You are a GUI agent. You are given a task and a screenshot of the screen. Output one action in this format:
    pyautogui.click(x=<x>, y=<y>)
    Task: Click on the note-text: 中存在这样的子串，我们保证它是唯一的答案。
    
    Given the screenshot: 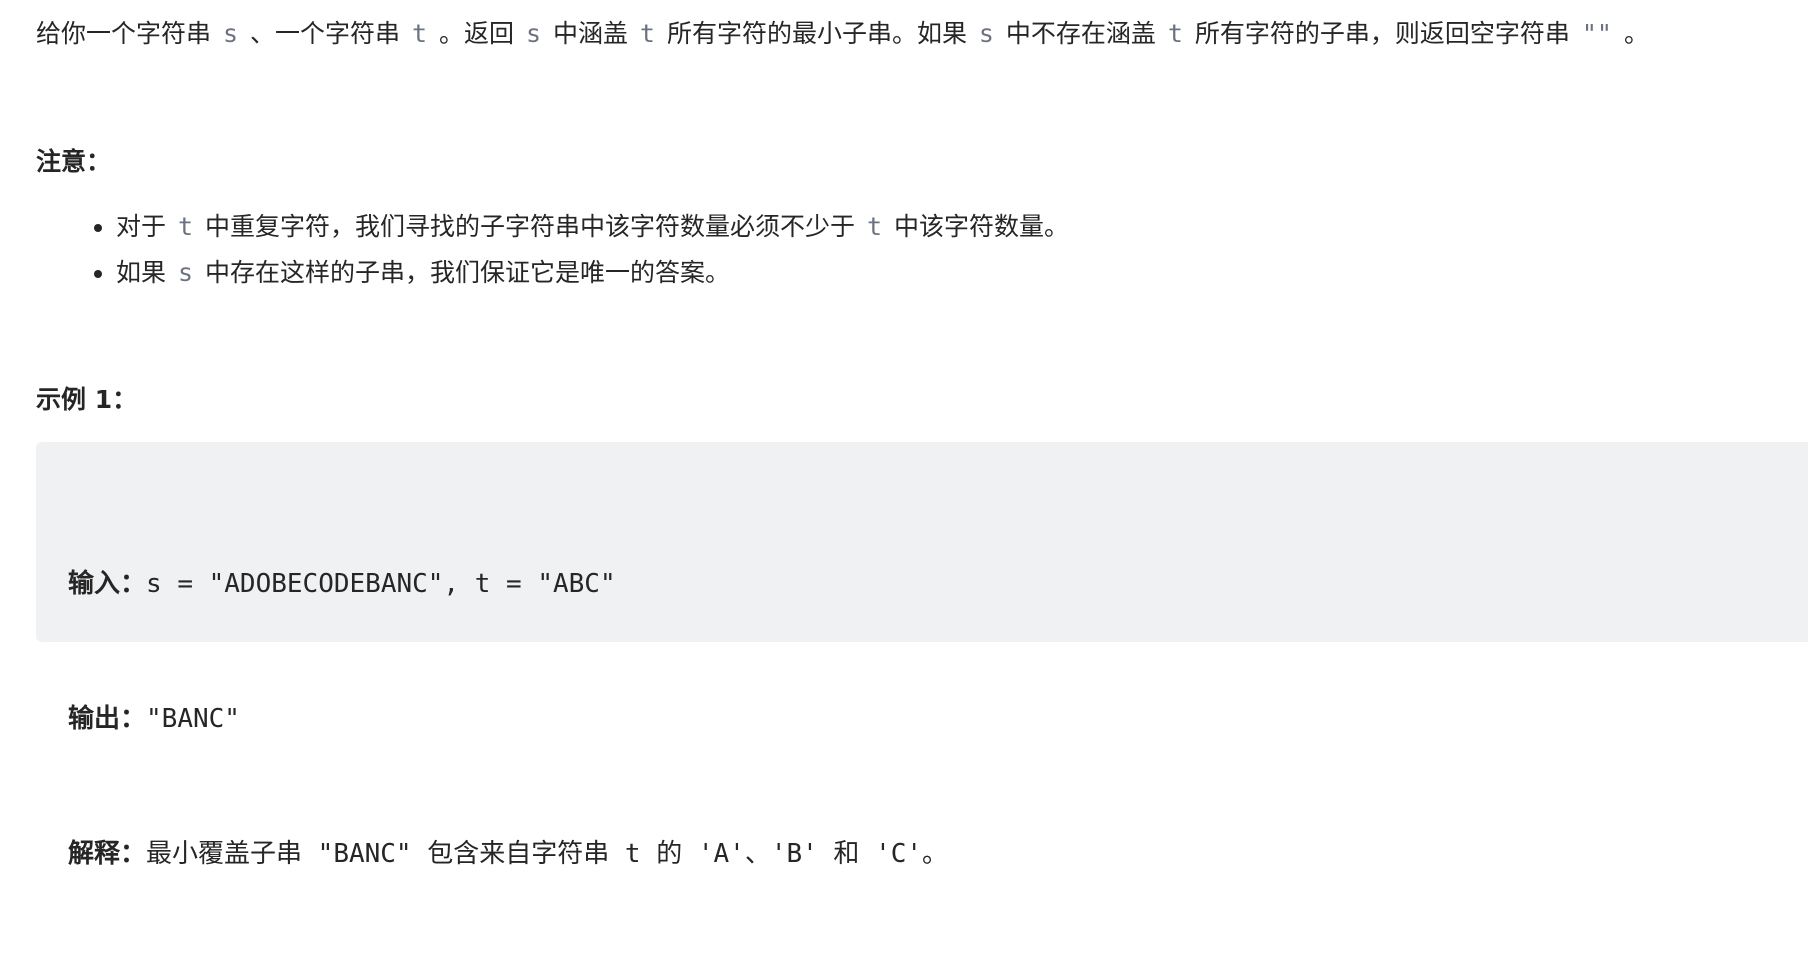 What is the action you would take?
    pyautogui.click(x=467, y=272)
    